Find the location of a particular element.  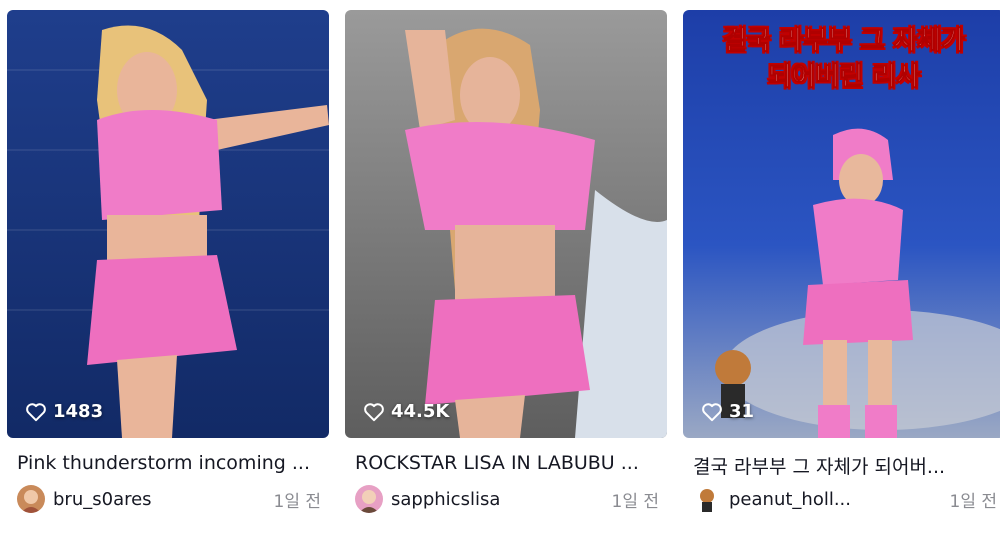

like-count: 44.5K is located at coordinates (406, 411).